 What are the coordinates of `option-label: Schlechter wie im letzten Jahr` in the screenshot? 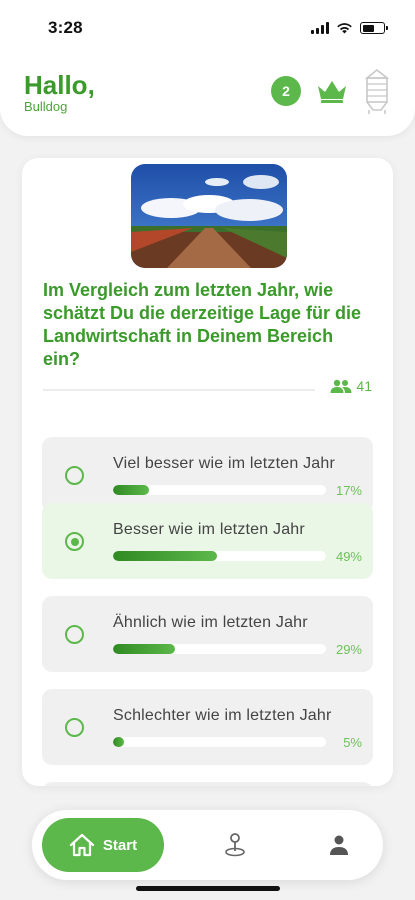 It's located at (222, 715).